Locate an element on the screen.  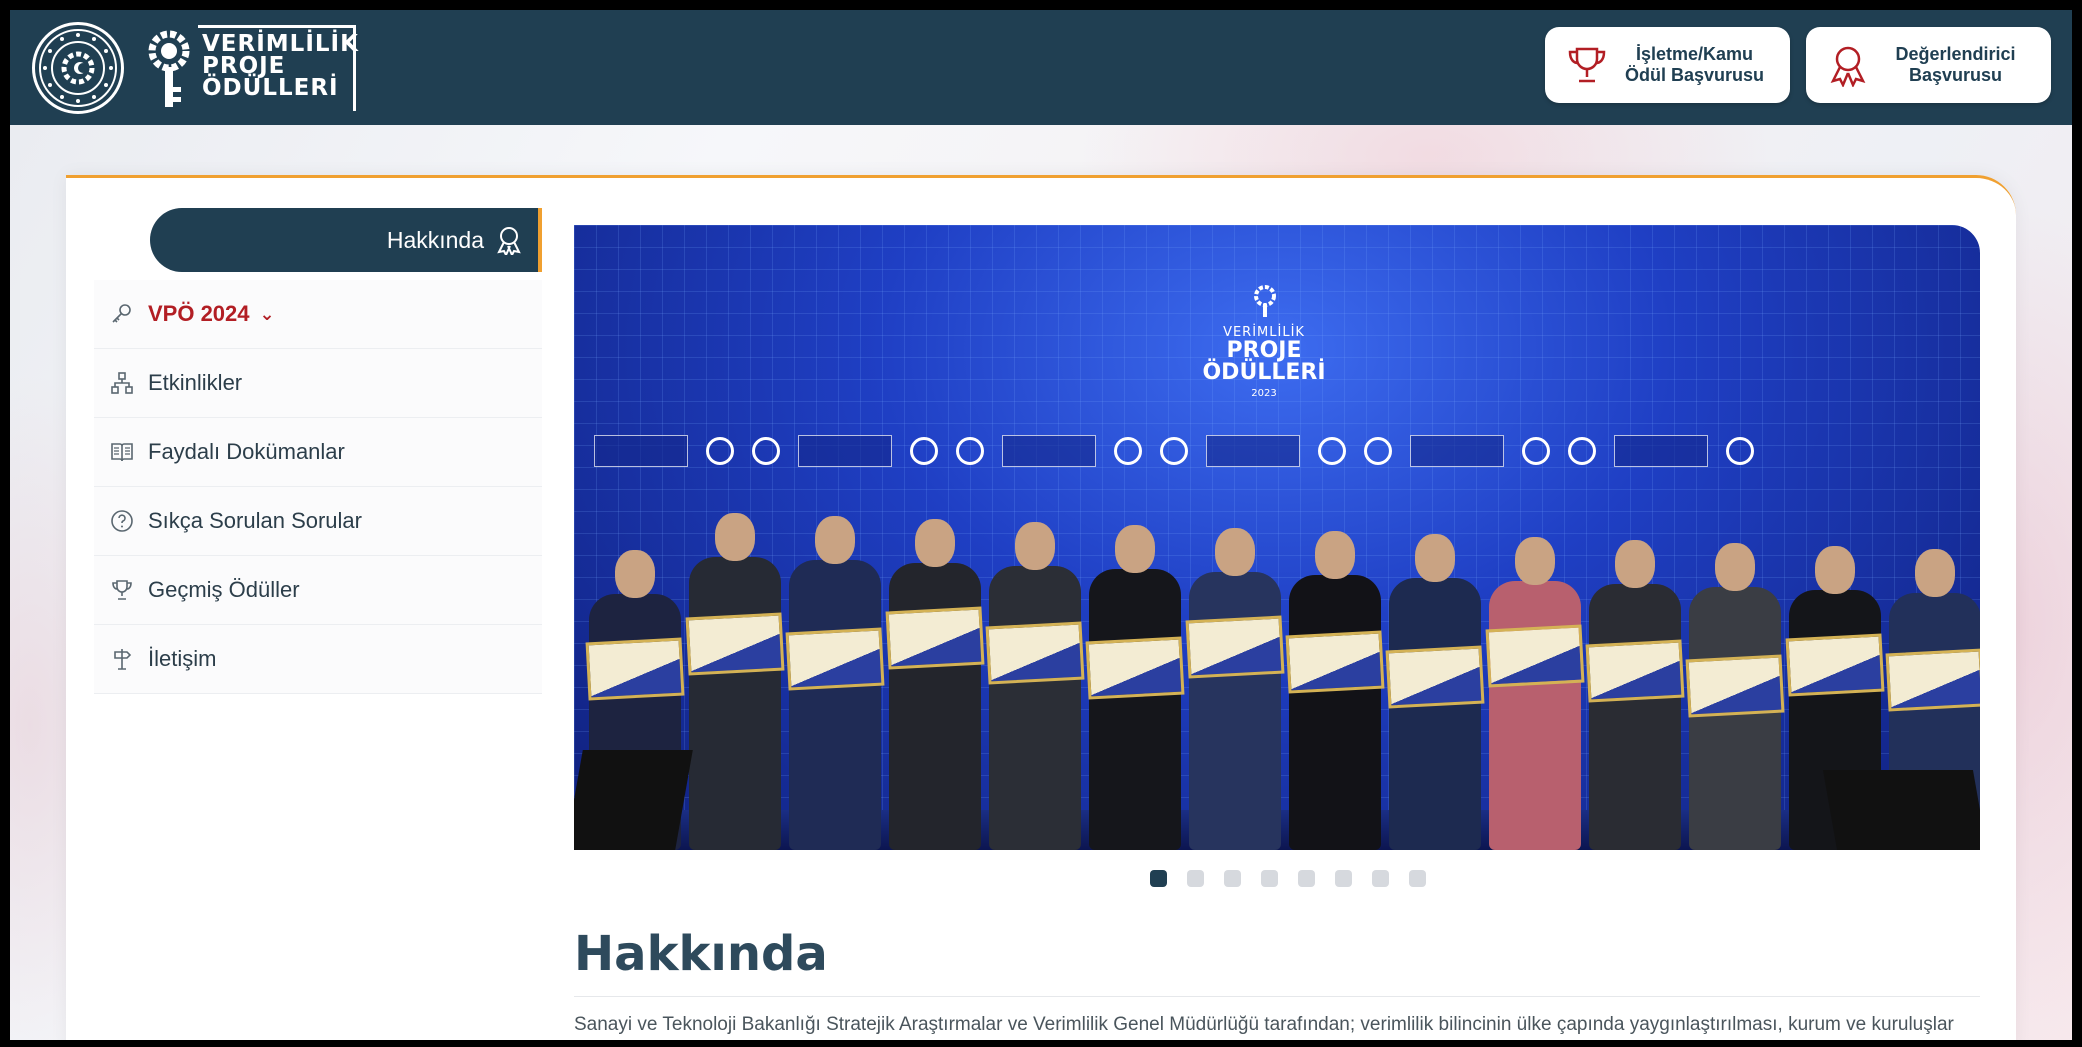
vpo-logo: VERİMLİLİK PROJE ÖDÜLLERİ is located at coordinates (252, 68).